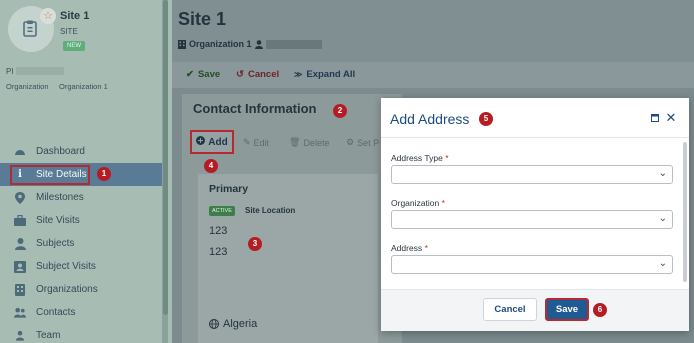  I want to click on page-title: Site 1, so click(202, 19).